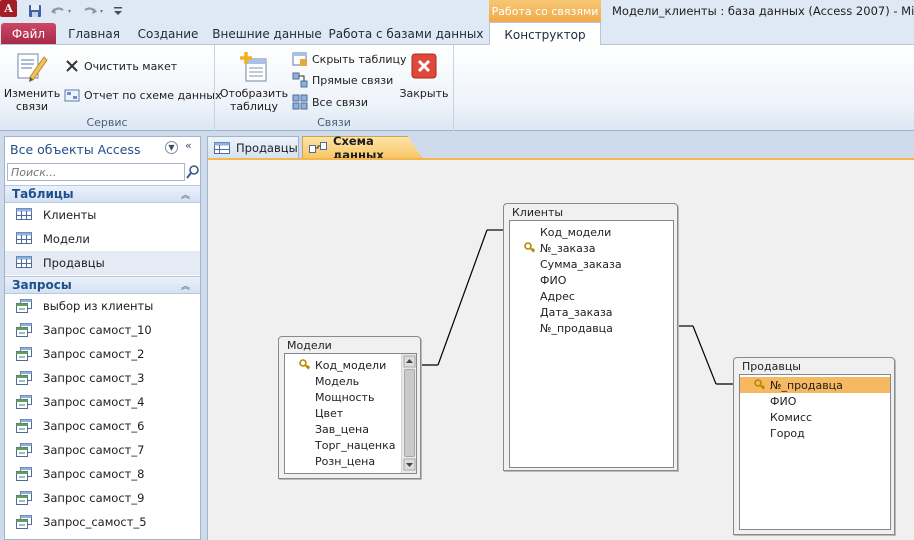 Image resolution: width=914 pixels, height=540 pixels. I want to click on nav-pane-header: Все объекты Access ▼ «, so click(102, 149).